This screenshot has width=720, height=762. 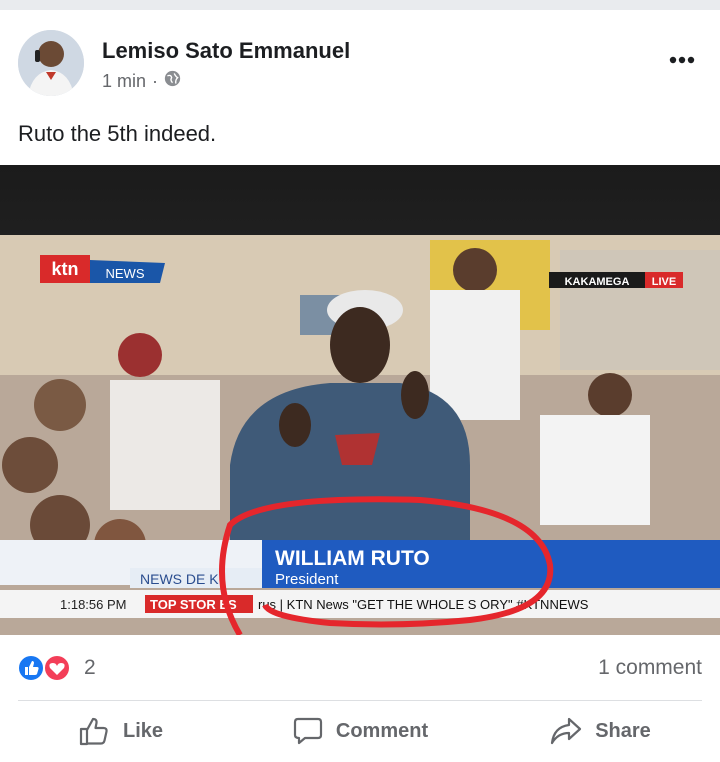 I want to click on ktn-logo: ktn, so click(x=65, y=269).